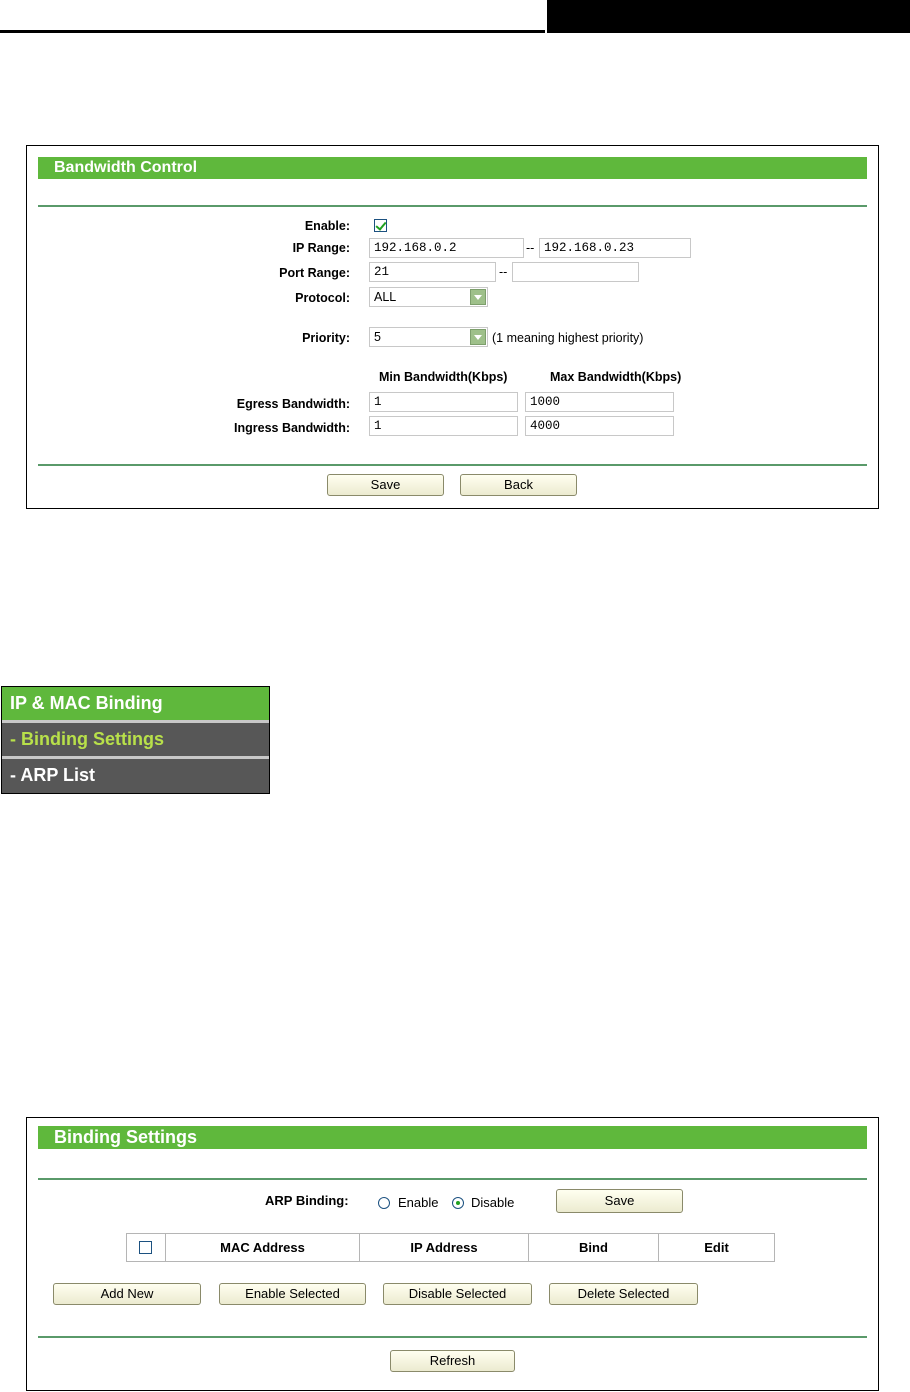 This screenshot has height=1392, width=910. Describe the element at coordinates (493, 1202) in the screenshot. I see `arp-disable-label: Disable` at that location.